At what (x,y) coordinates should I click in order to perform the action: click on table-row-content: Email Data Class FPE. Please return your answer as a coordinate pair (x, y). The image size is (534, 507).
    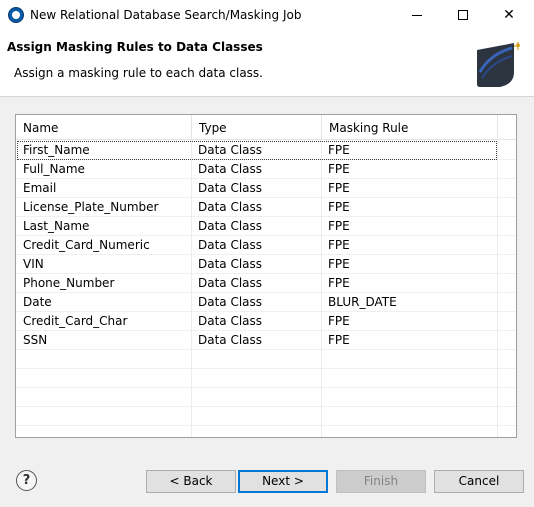
    Looking at the image, I should click on (257, 188).